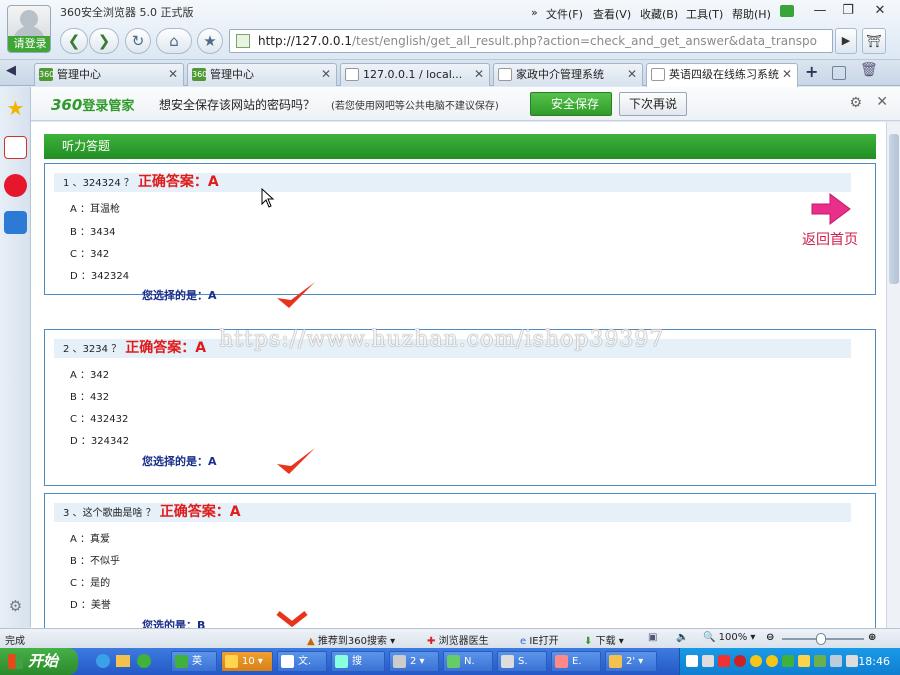 Image resolution: width=900 pixels, height=675 pixels. What do you see at coordinates (756, 661) in the screenshot?
I see `tray-qq-icon` at bounding box center [756, 661].